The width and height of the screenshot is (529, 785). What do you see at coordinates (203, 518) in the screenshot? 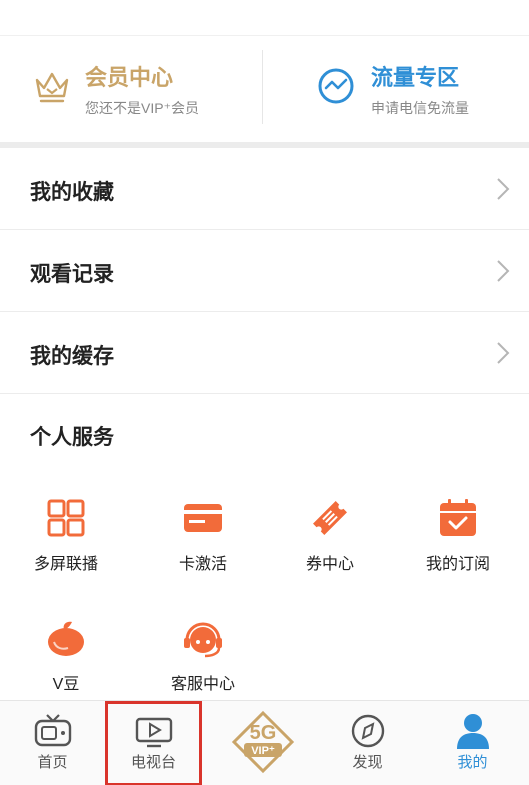
I see `card-icon` at bounding box center [203, 518].